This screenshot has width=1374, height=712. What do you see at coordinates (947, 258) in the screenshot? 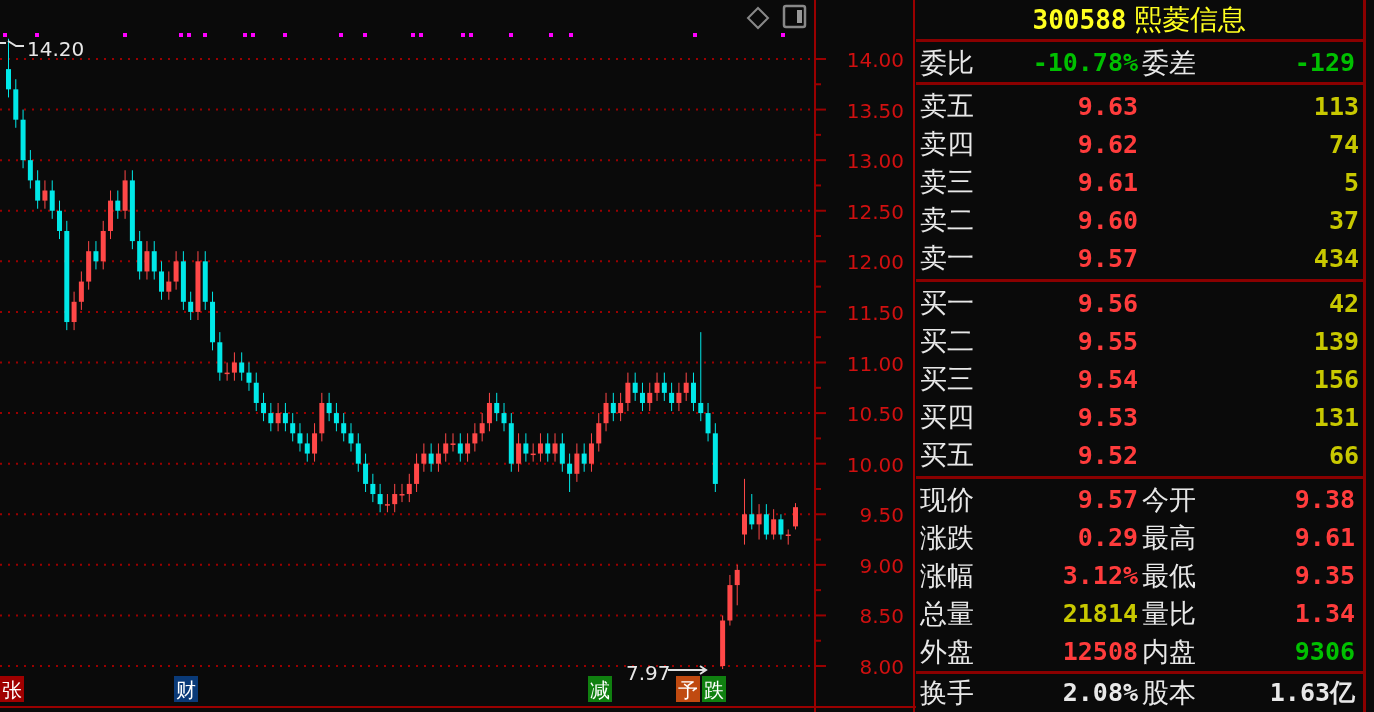
I see `order-level-label: 卖一` at bounding box center [947, 258].